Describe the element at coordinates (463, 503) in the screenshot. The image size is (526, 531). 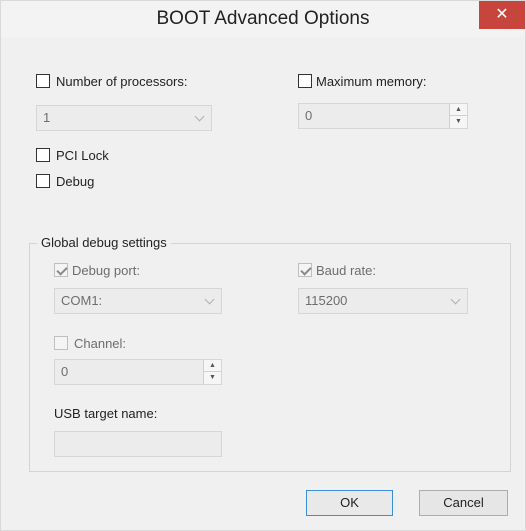
I see `cancel-button: Cancel` at that location.